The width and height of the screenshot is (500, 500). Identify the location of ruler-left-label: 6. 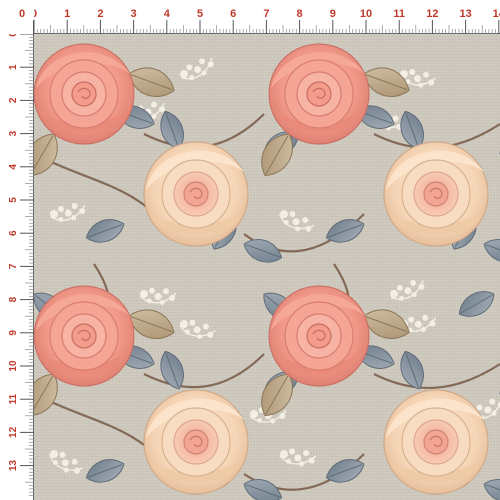
(13, 233).